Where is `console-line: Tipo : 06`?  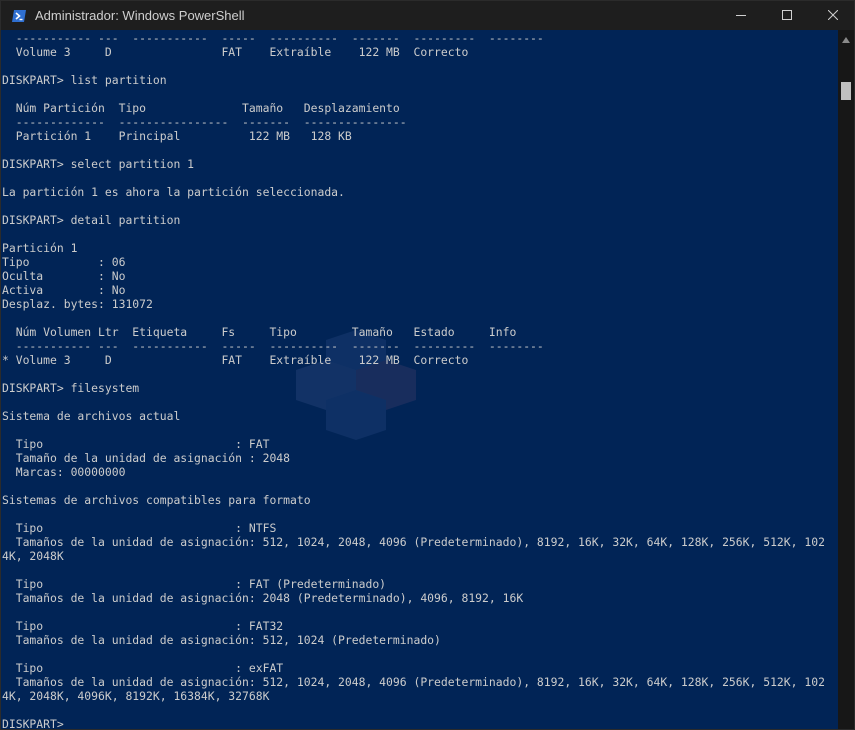 console-line: Tipo : 06 is located at coordinates (64, 262).